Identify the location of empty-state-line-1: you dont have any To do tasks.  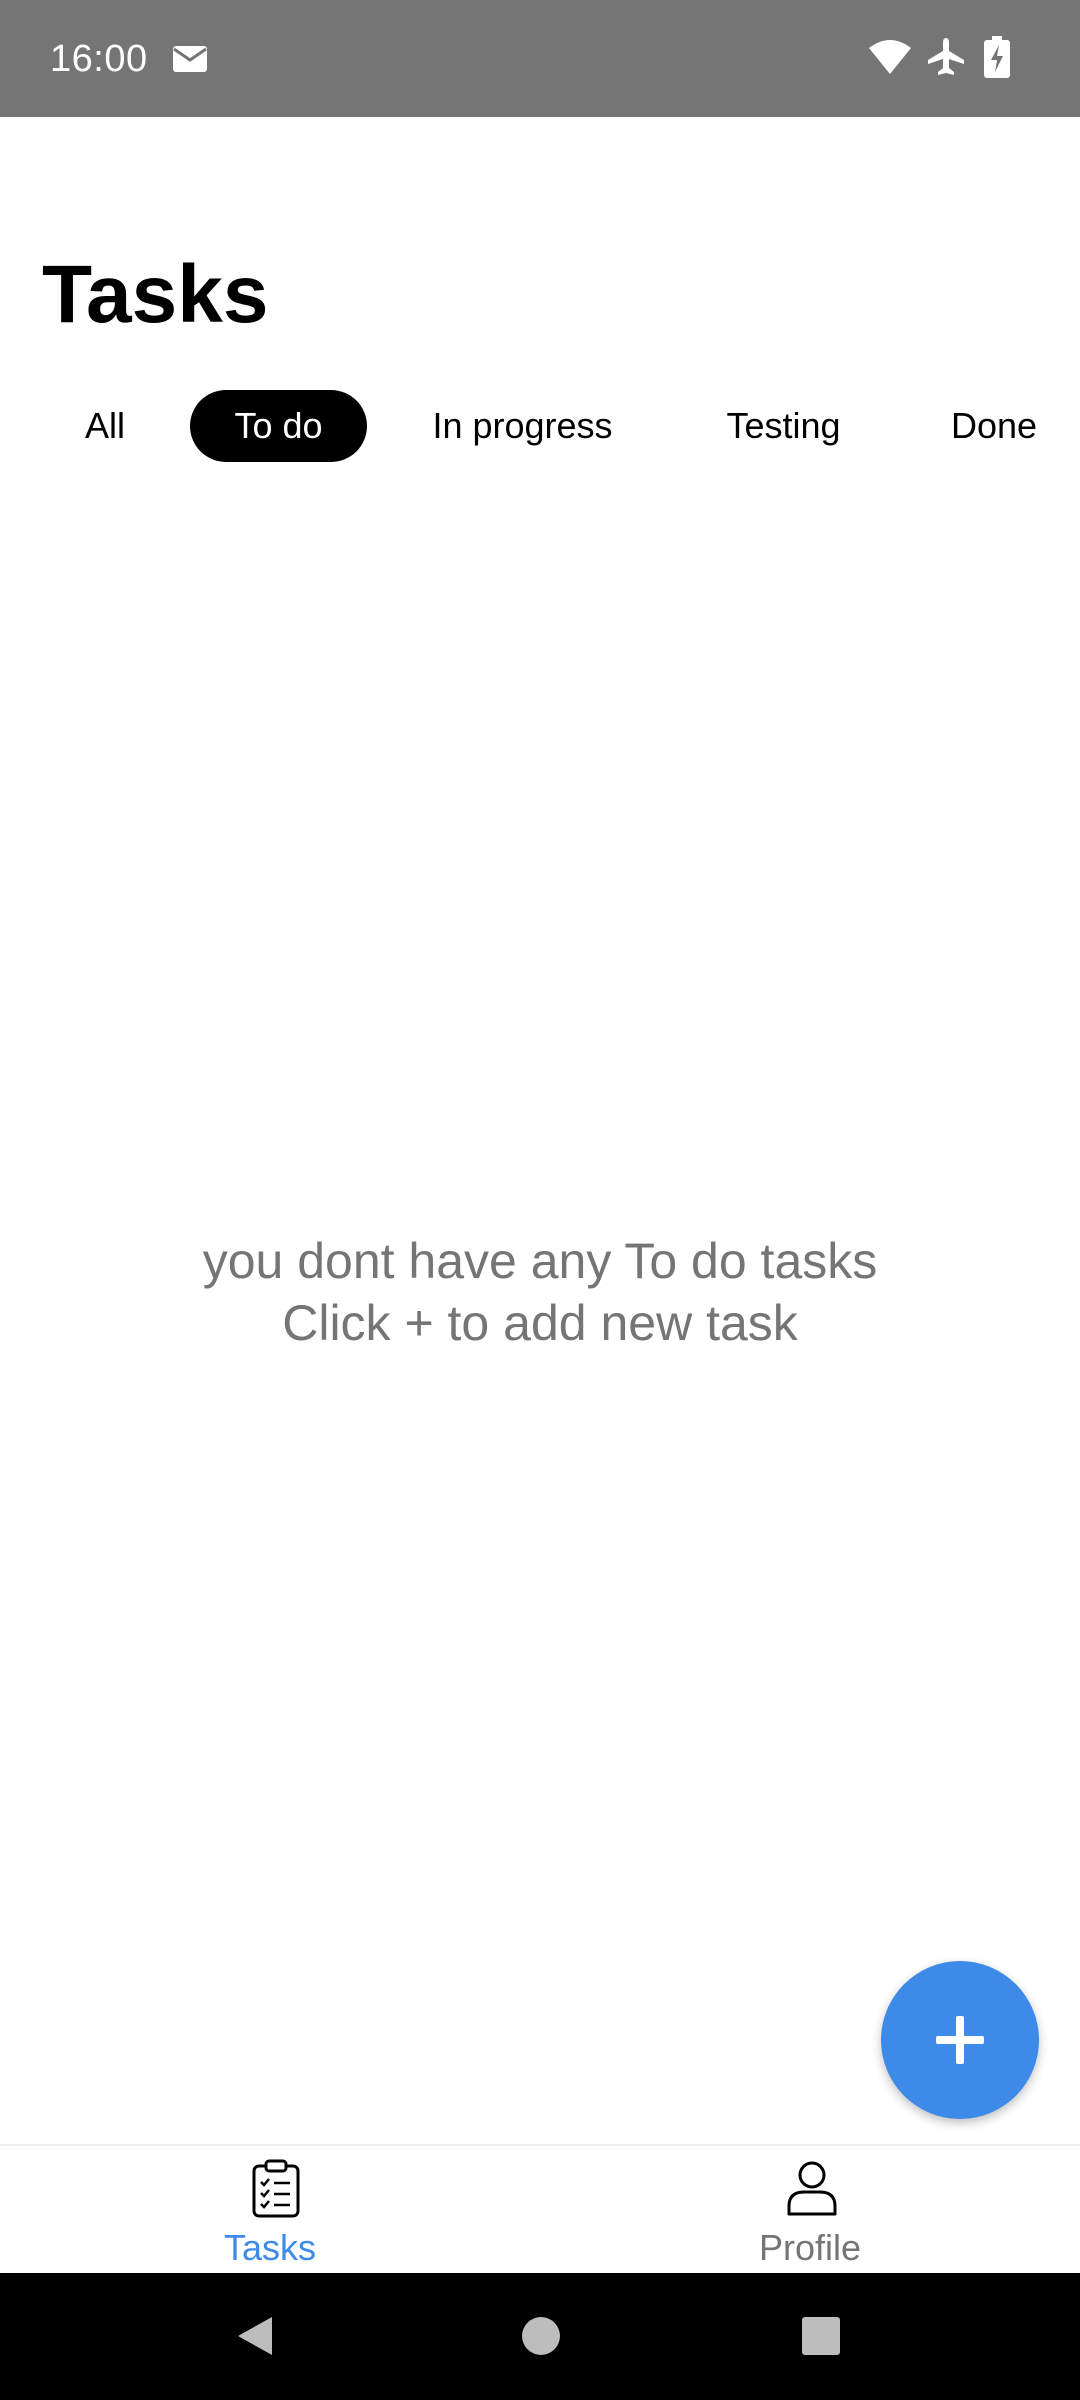
(540, 1261).